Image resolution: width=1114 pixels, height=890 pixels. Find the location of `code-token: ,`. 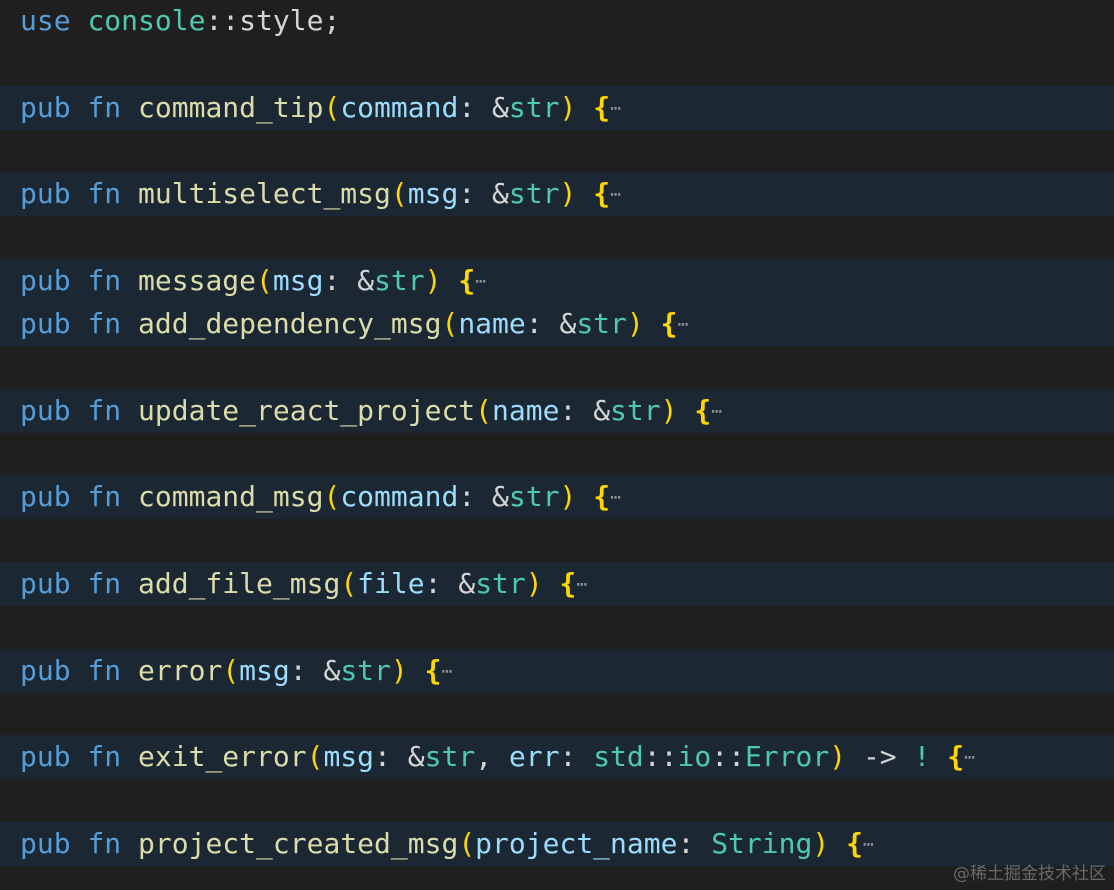

code-token: , is located at coordinates (492, 757).